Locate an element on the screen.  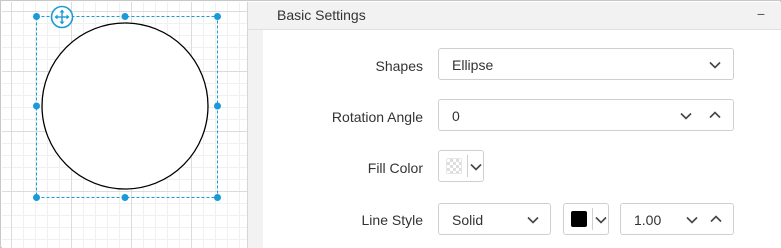
shapes-value: Ellipse is located at coordinates (473, 65).